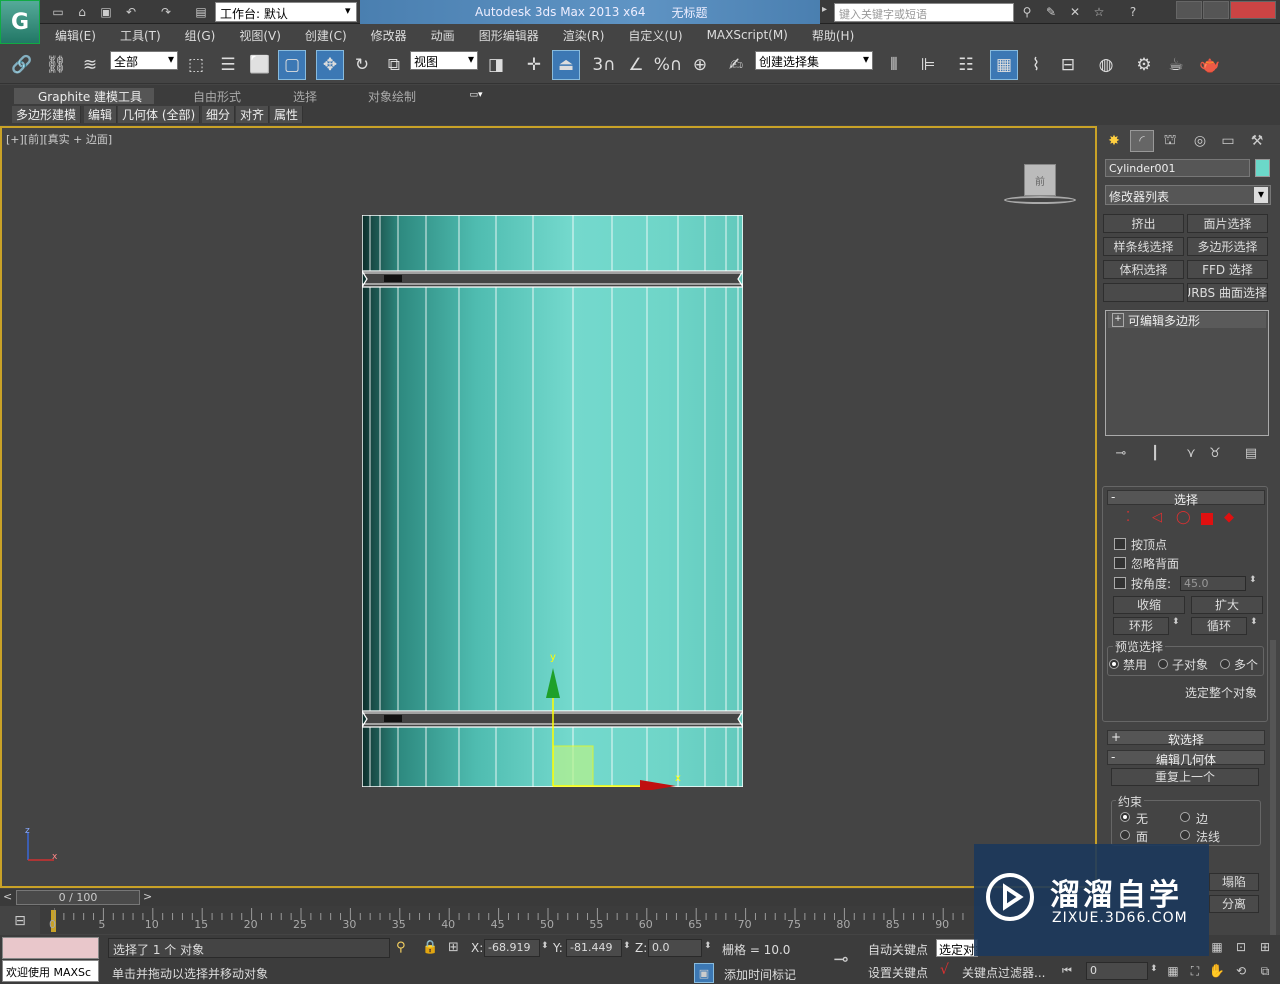 The width and height of the screenshot is (1280, 984). What do you see at coordinates (655, 35) in the screenshot?
I see `menu-customize: 自定义(U)` at bounding box center [655, 35].